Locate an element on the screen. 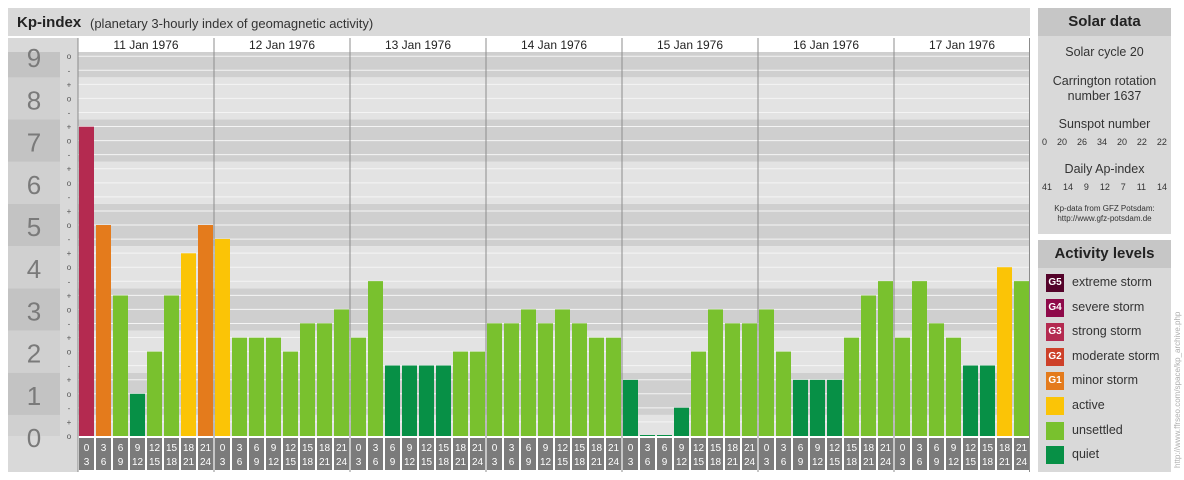 The width and height of the screenshot is (1184, 480). source-link: http://www.gfz-potsdam.de is located at coordinates (1104, 219).